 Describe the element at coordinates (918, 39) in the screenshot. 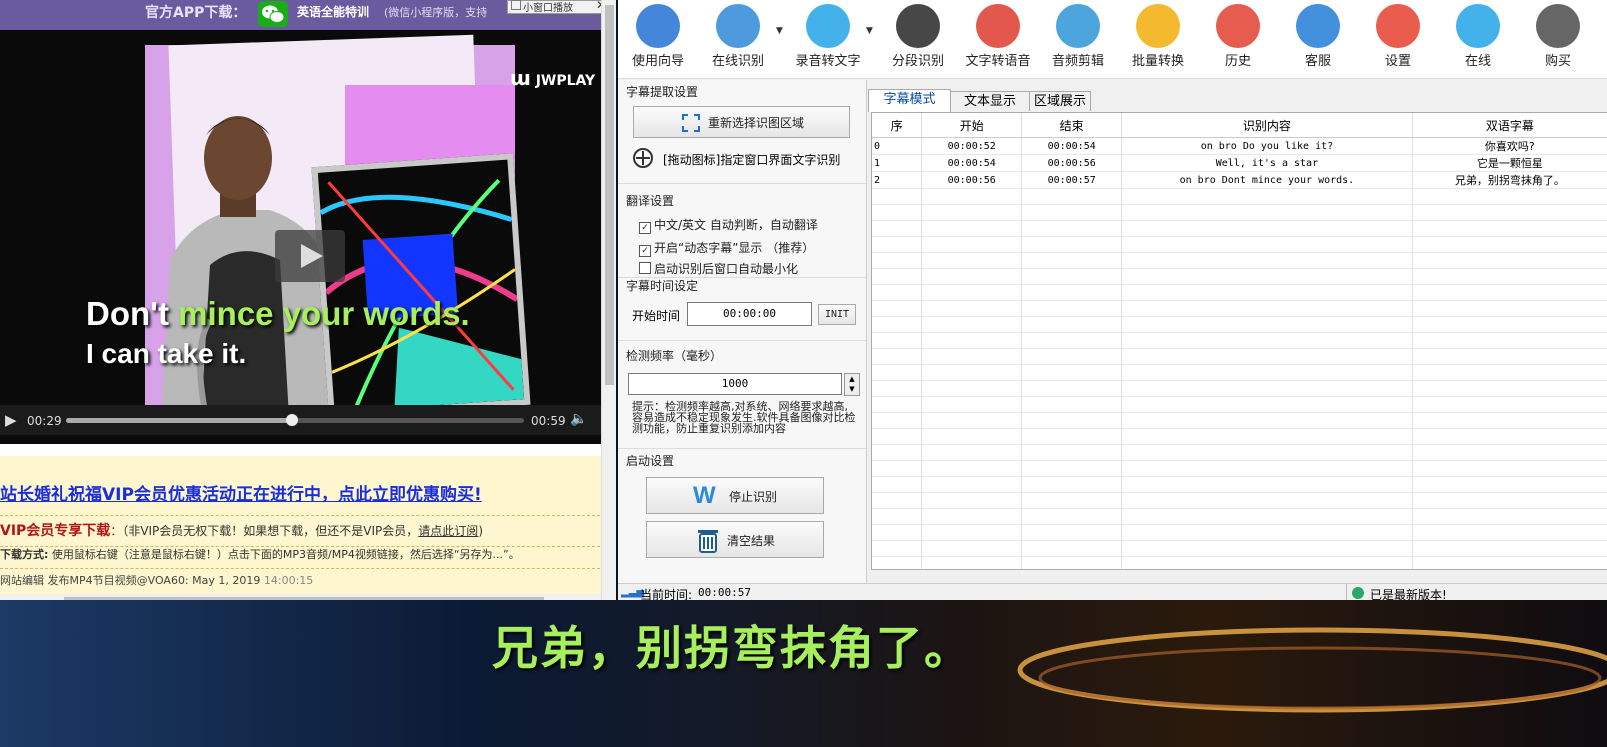

I see `toolbar-waveform-button: 分段识别` at that location.